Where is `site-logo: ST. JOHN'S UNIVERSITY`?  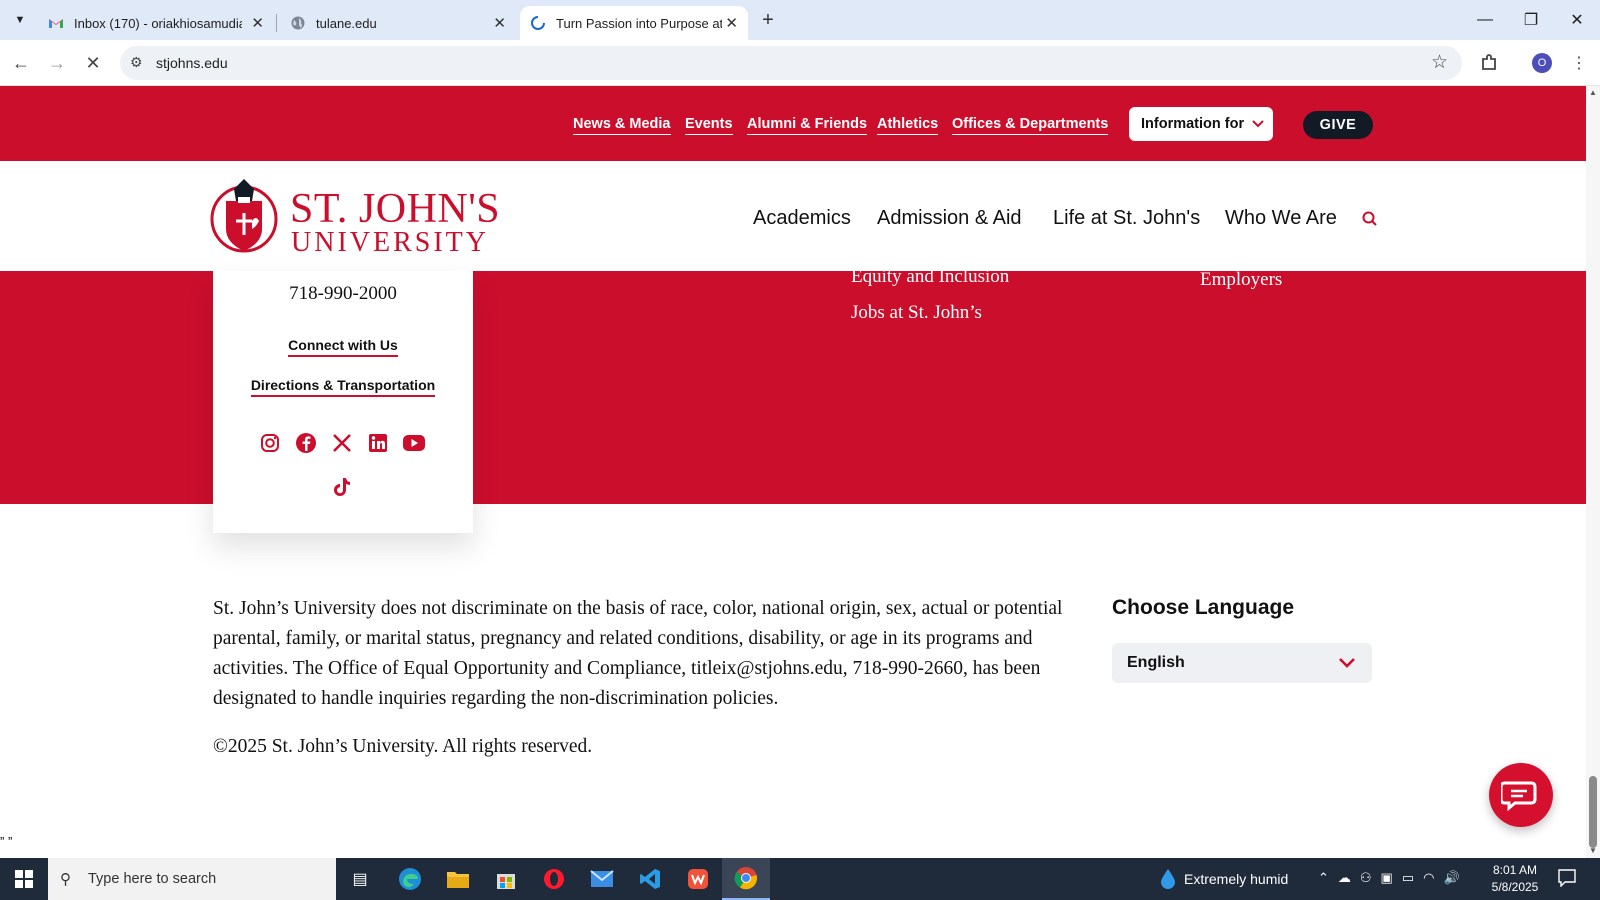
site-logo: ST. JOHN'S UNIVERSITY is located at coordinates (355, 215).